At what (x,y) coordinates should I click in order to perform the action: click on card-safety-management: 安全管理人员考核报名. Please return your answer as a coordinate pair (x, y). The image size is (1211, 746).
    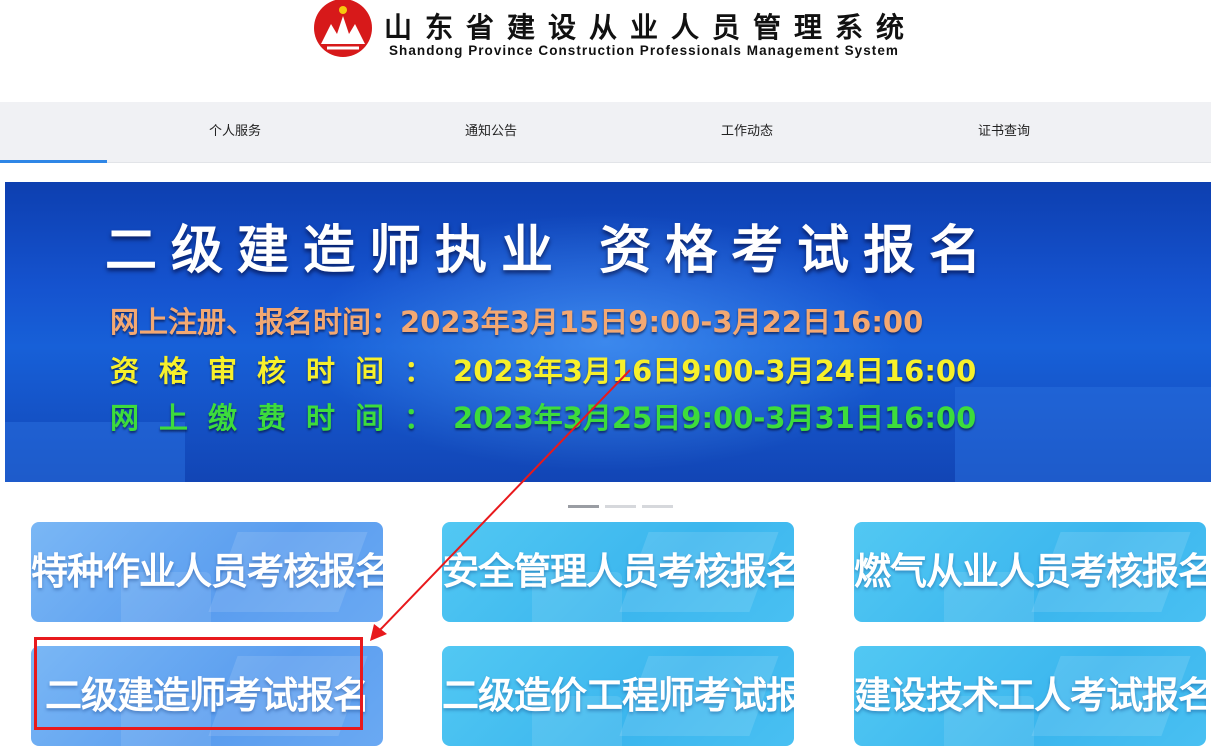
    Looking at the image, I should click on (618, 572).